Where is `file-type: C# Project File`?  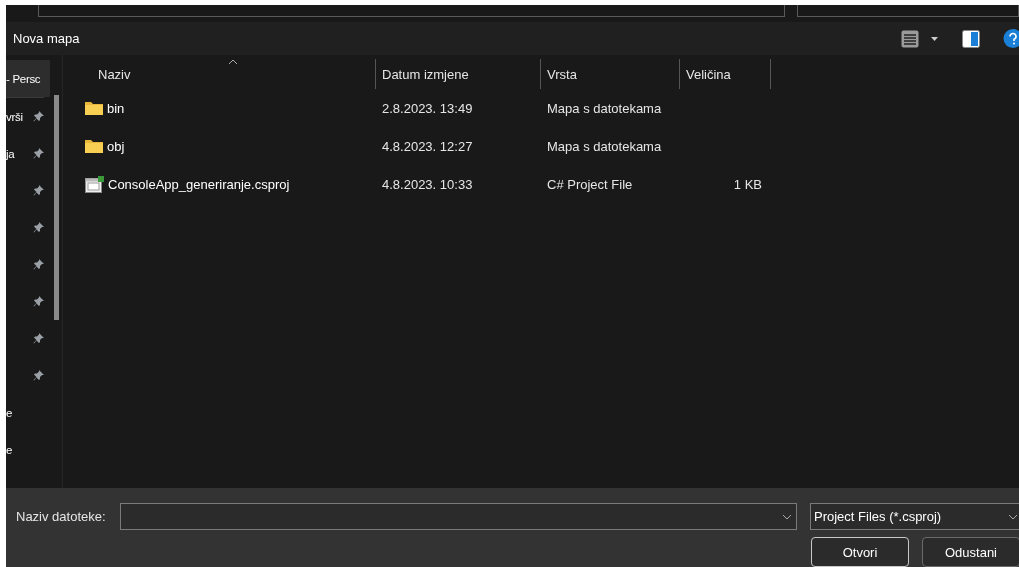 file-type: C# Project File is located at coordinates (590, 184).